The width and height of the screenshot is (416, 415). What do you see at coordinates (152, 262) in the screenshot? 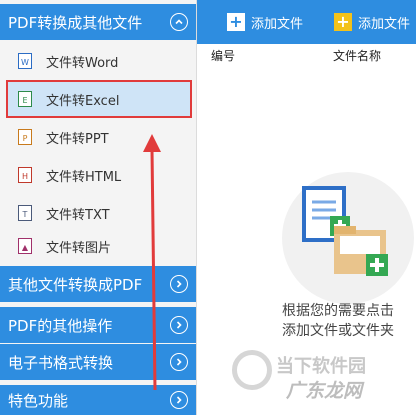
I see `annotation-arrow` at bounding box center [152, 262].